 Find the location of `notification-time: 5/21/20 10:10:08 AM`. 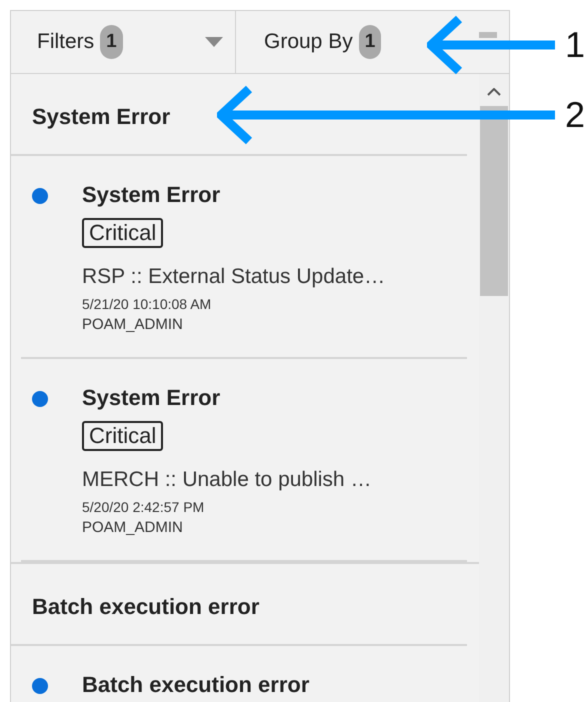

notification-time: 5/21/20 10:10:08 AM is located at coordinates (147, 304).